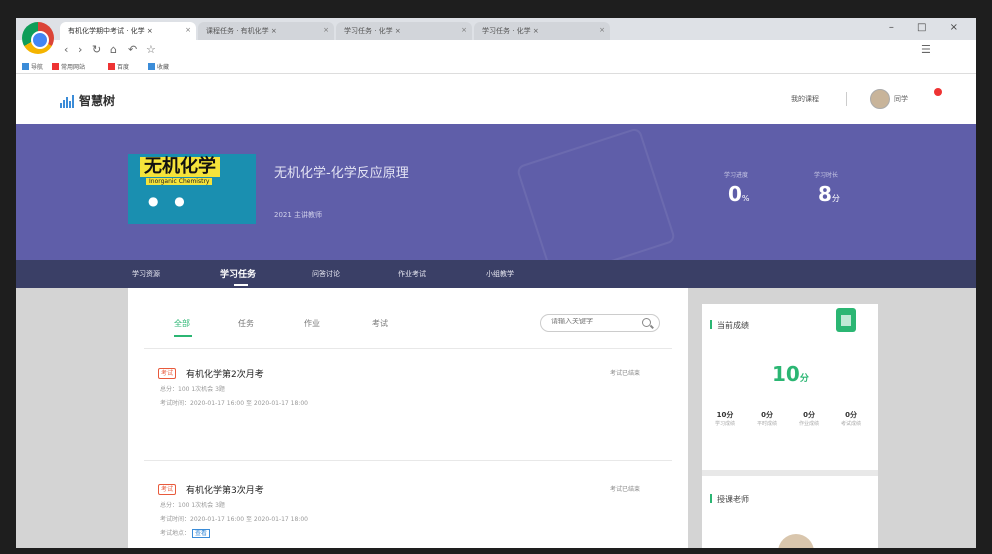 The width and height of the screenshot is (992, 554). What do you see at coordinates (380, 323) in the screenshot?
I see `filter-tab-exam: 考试` at bounding box center [380, 323].